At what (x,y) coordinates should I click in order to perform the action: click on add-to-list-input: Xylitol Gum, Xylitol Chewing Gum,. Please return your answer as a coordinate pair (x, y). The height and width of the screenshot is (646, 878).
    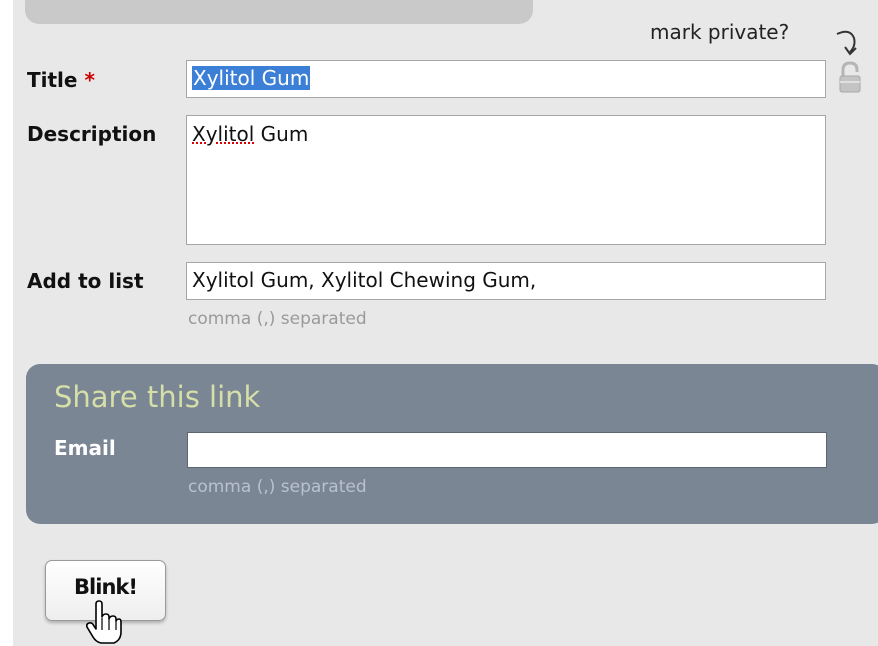
    Looking at the image, I should click on (506, 281).